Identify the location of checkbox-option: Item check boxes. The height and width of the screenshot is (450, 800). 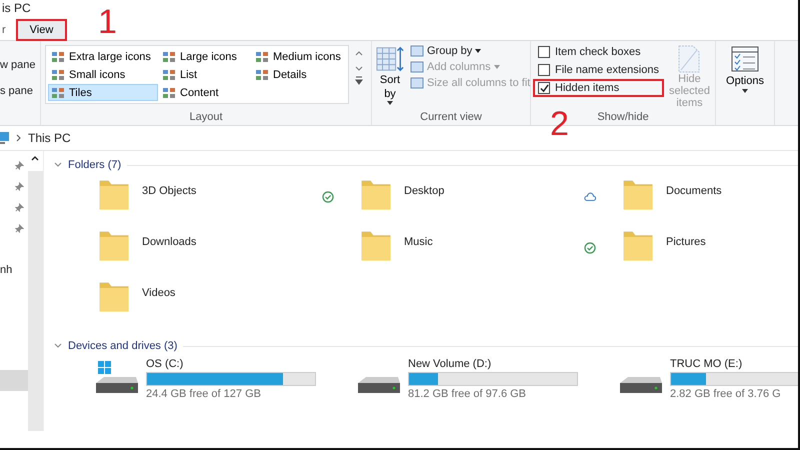
(598, 52).